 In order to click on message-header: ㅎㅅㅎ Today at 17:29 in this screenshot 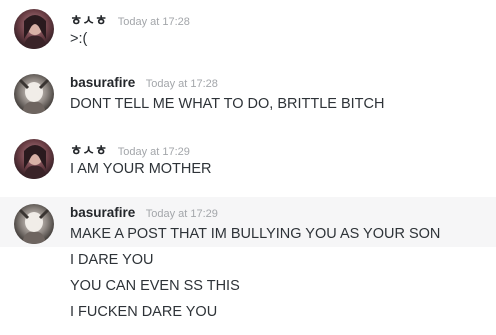, I will do `click(130, 148)`.